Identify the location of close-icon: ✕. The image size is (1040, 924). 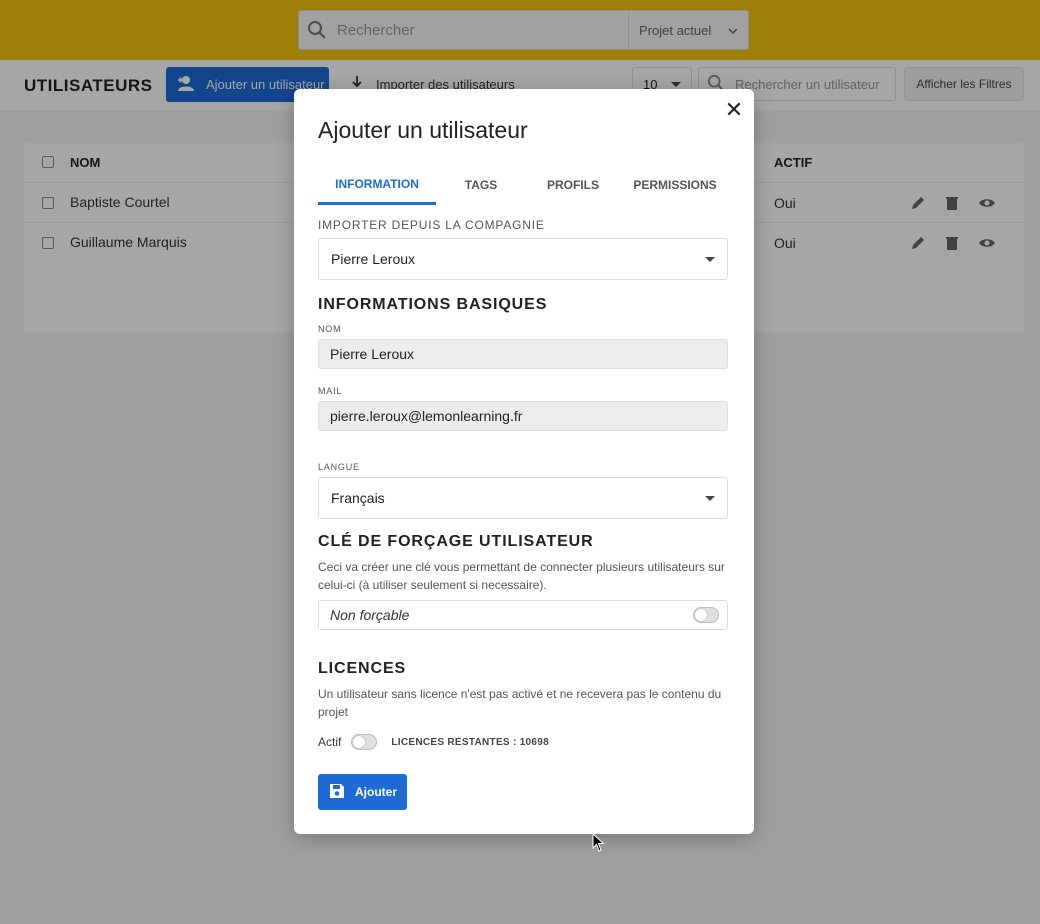
(734, 110).